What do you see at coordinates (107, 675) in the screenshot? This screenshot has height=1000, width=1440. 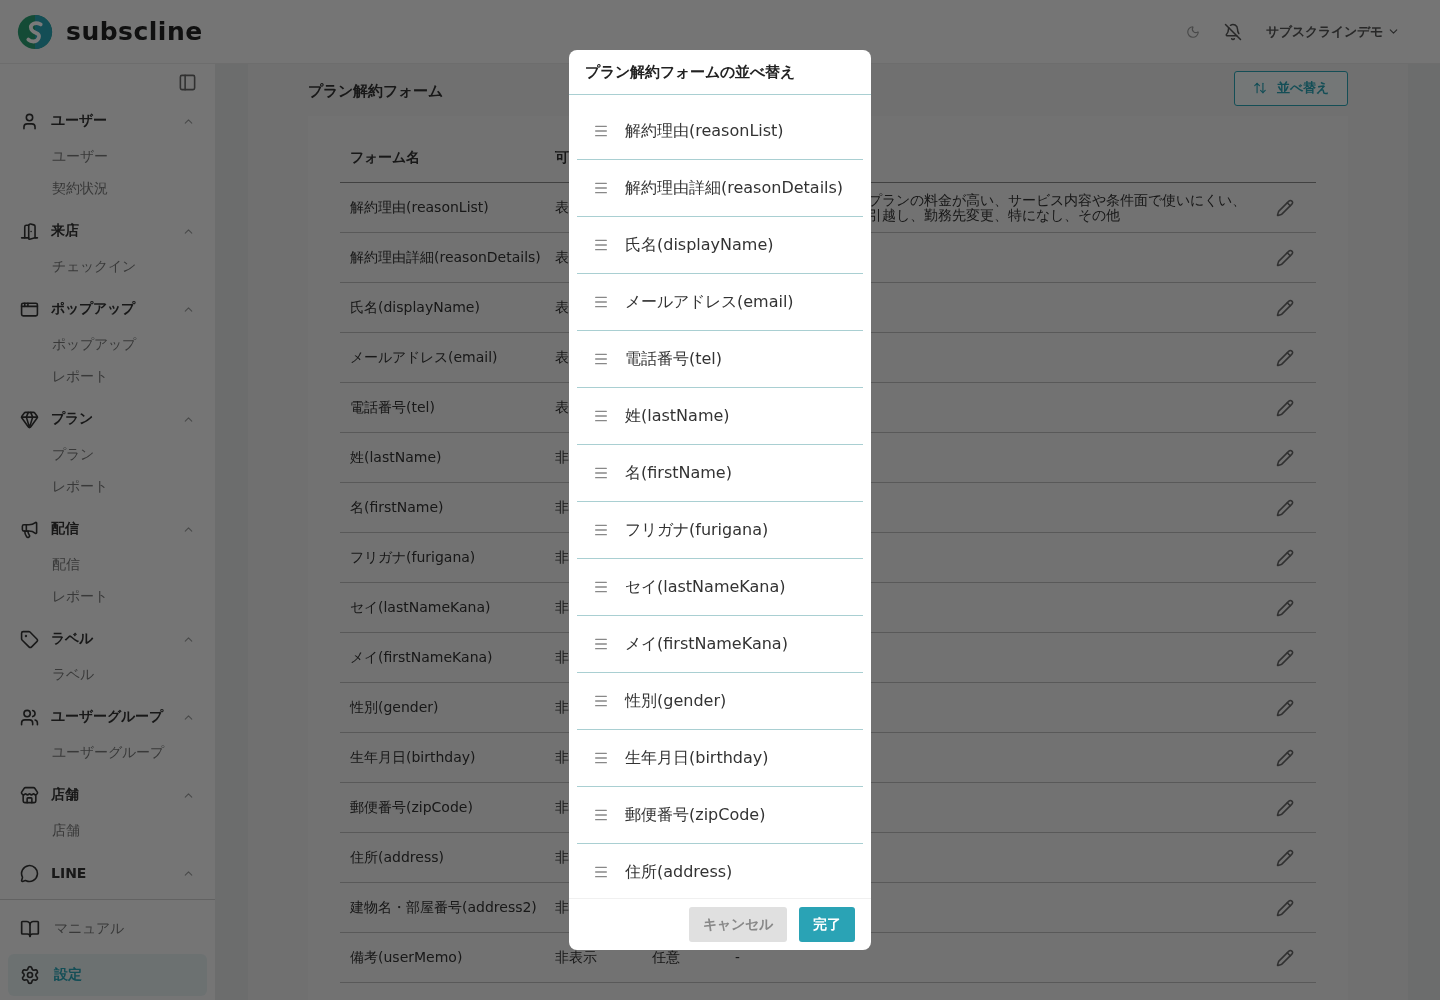 I see `sidebar-item: ラベル` at bounding box center [107, 675].